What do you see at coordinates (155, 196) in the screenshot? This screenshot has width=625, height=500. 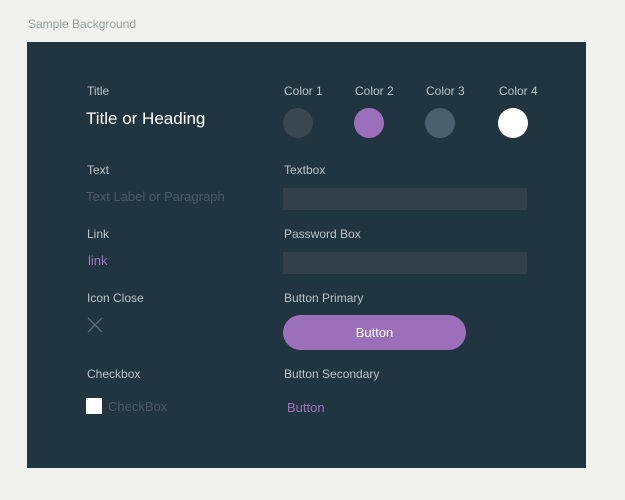 I see `text-paragraph: Text Label or Paragraph` at bounding box center [155, 196].